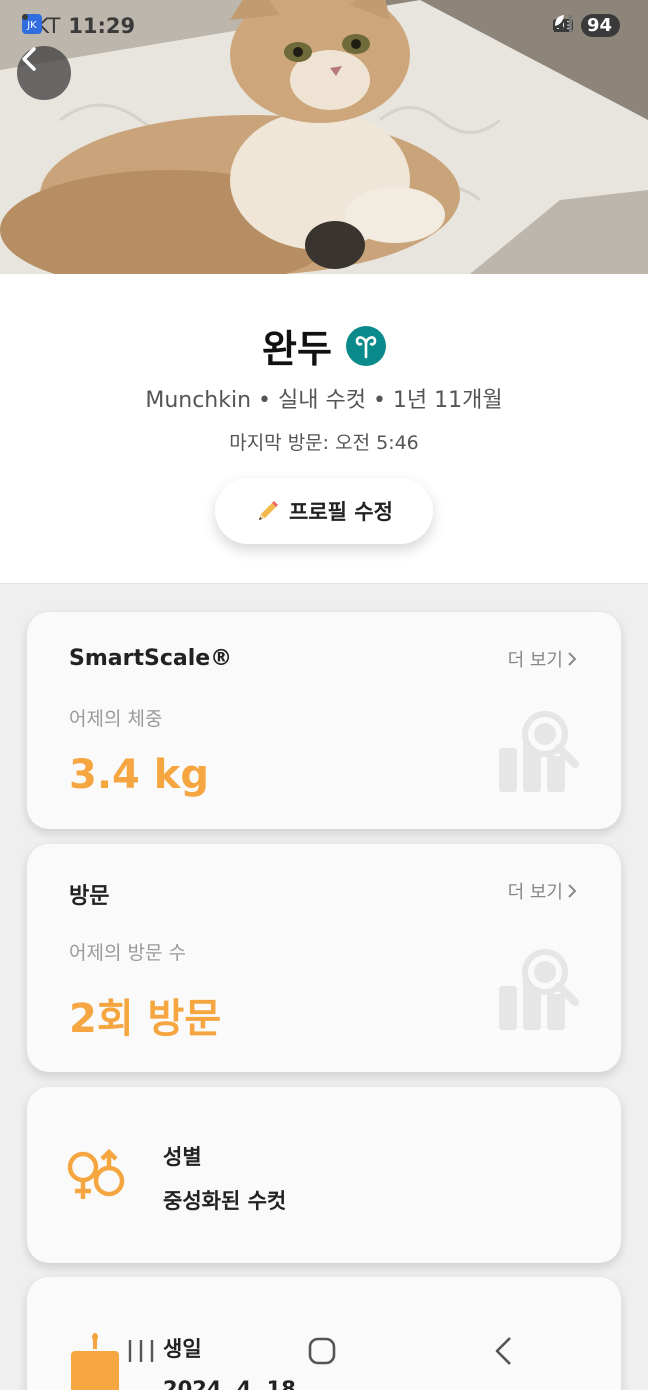 This screenshot has height=1390, width=648. Describe the element at coordinates (31, 25) in the screenshot. I see `svg-text: JK` at that location.